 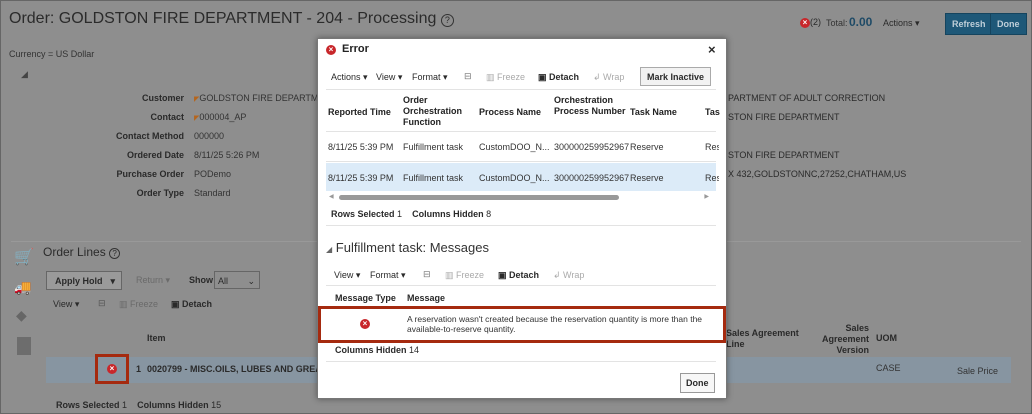 What do you see at coordinates (79, 281) in the screenshot?
I see `apply-hold-label: Apply Hold` at bounding box center [79, 281].